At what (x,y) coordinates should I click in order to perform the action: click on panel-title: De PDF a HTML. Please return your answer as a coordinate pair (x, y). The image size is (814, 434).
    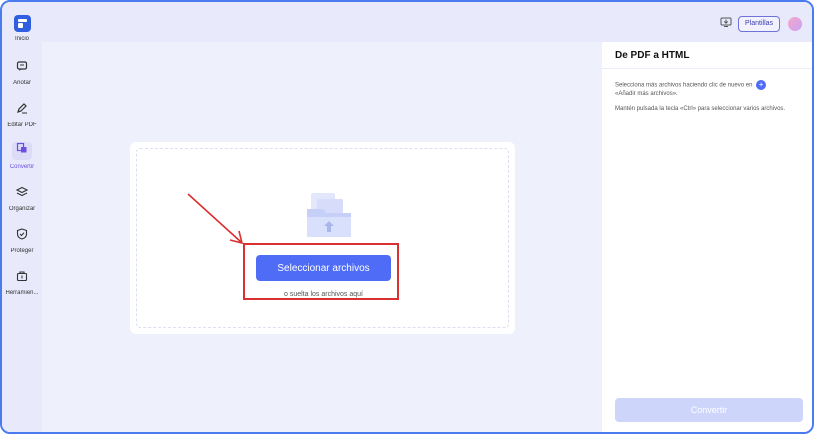
    Looking at the image, I should click on (652, 55).